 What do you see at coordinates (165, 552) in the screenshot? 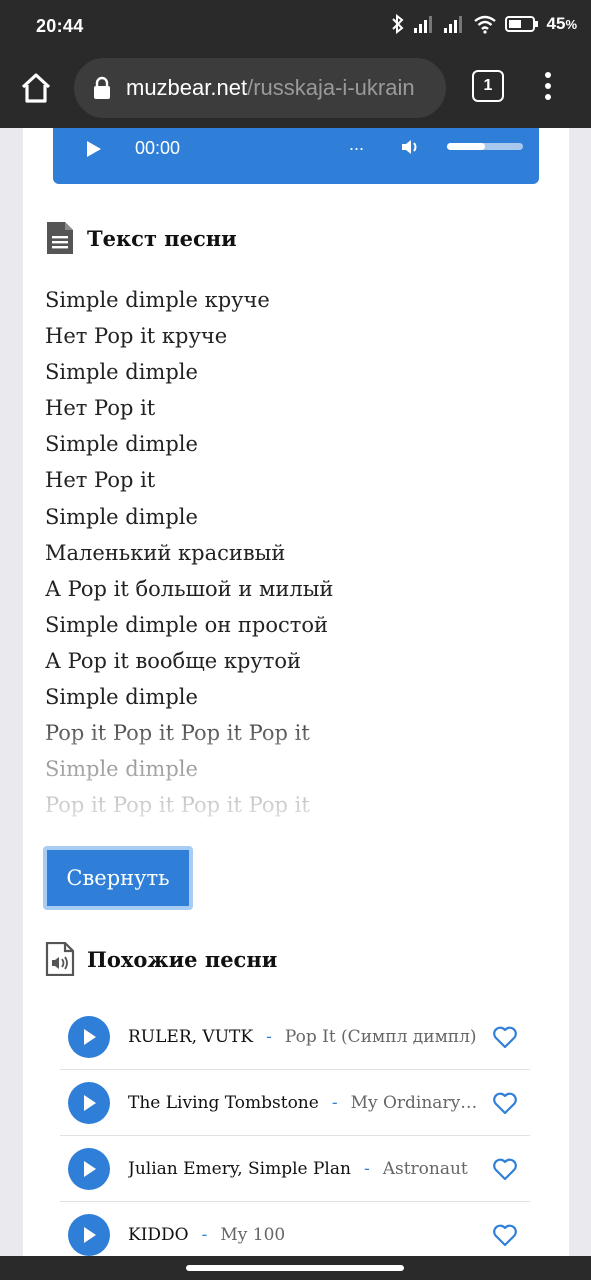
I see `lyrics-line: Маленький красивый` at bounding box center [165, 552].